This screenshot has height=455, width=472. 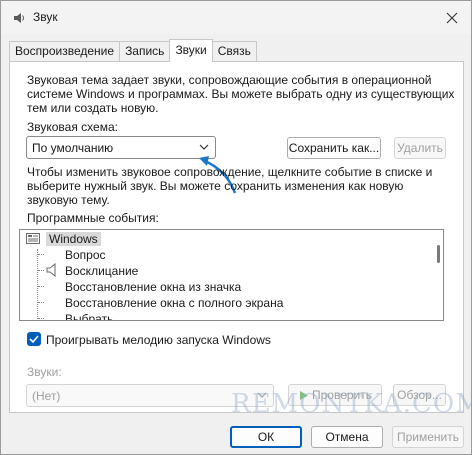 What do you see at coordinates (347, 437) in the screenshot?
I see `cancel-button: Отмена` at bounding box center [347, 437].